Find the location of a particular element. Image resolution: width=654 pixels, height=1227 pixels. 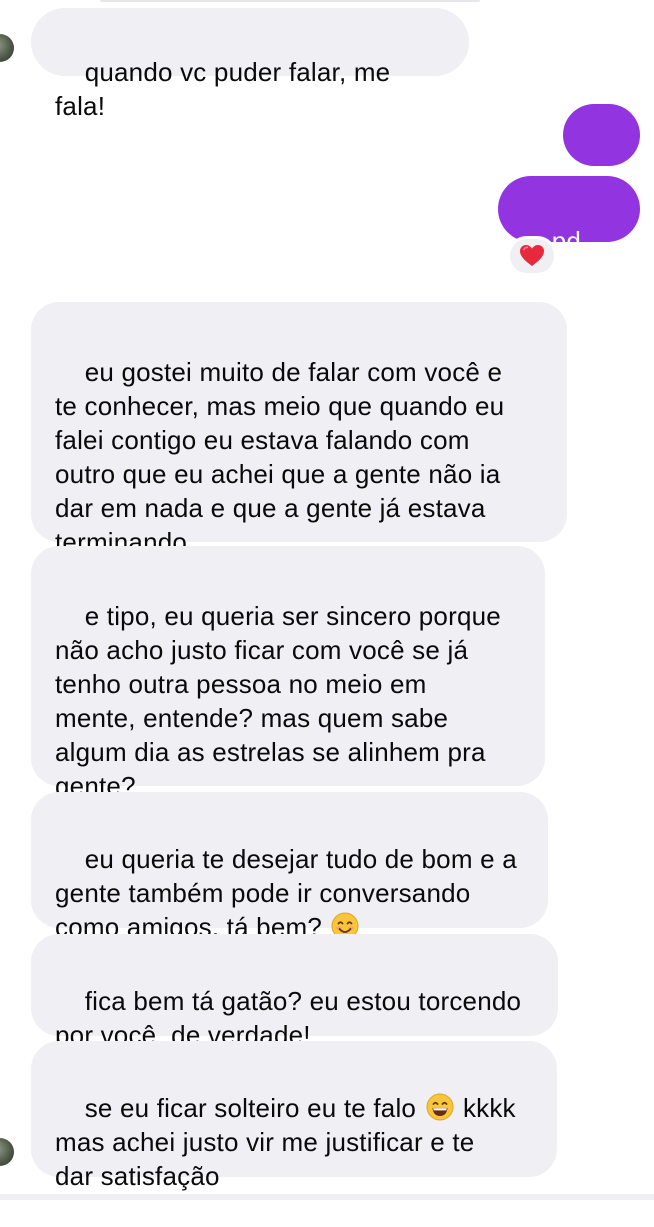

message-text: quando vc puder falar, me fala! is located at coordinates (226, 89).